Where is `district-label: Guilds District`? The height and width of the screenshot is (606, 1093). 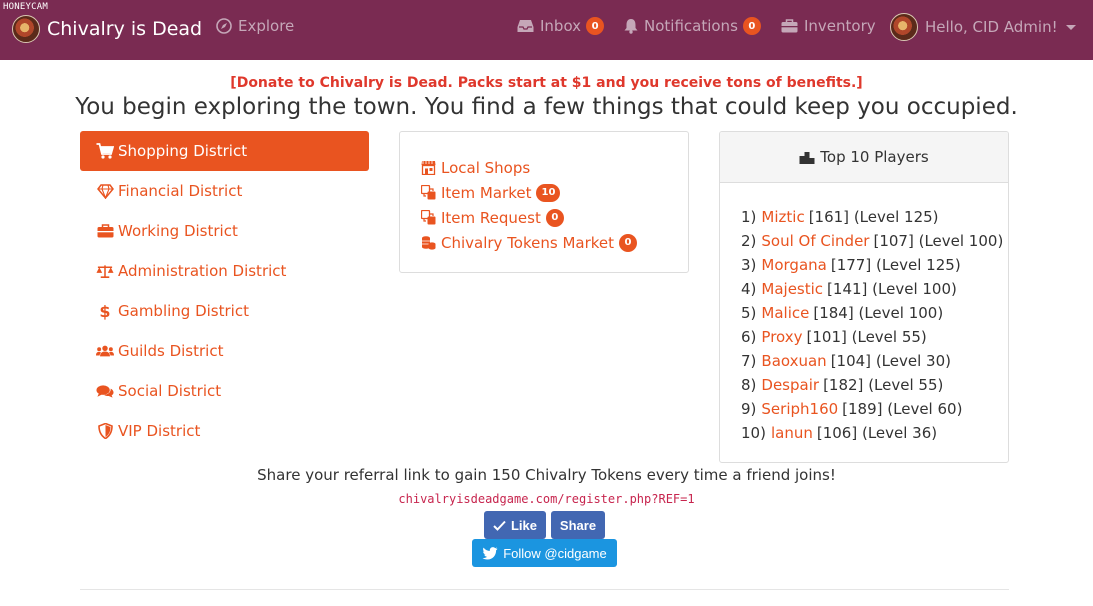
district-label: Guilds District is located at coordinates (171, 351).